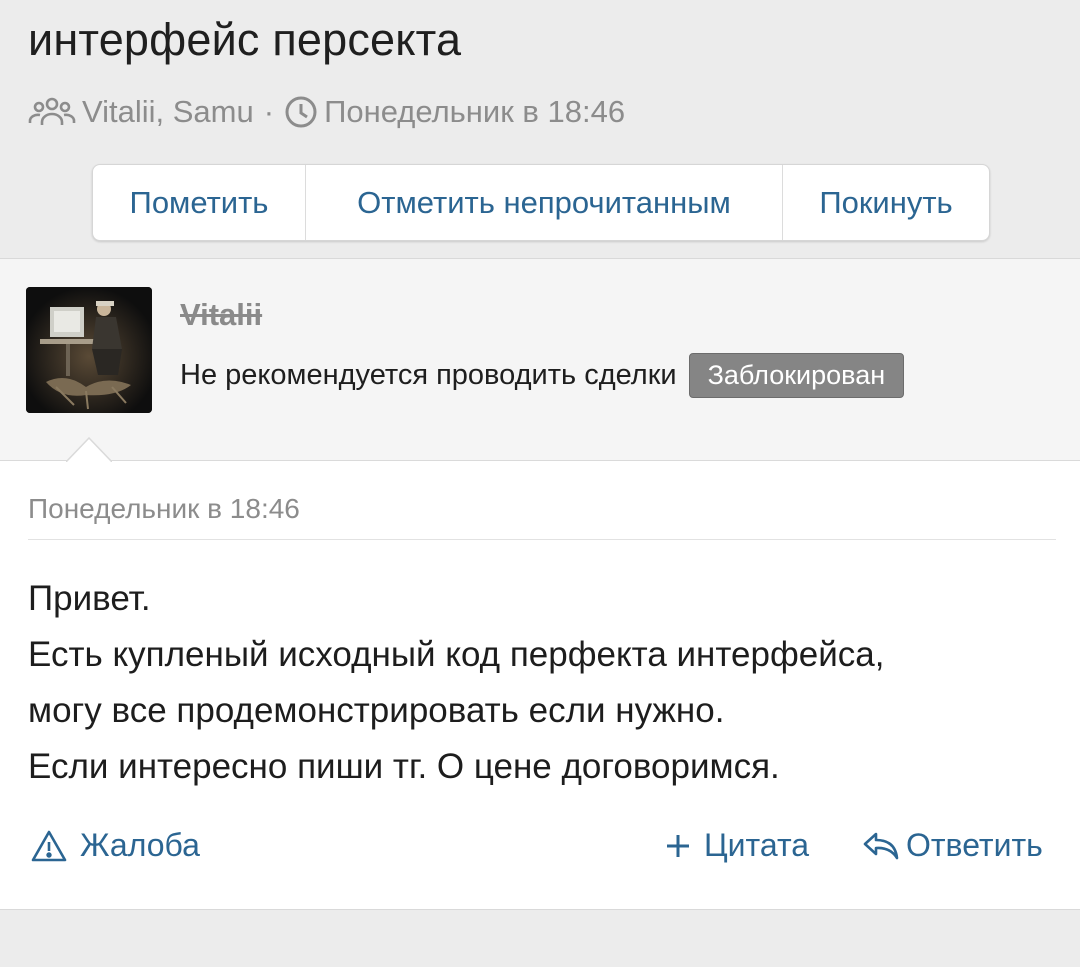 The width and height of the screenshot is (1080, 967). Describe the element at coordinates (542, 539) in the screenshot. I see `divider` at that location.